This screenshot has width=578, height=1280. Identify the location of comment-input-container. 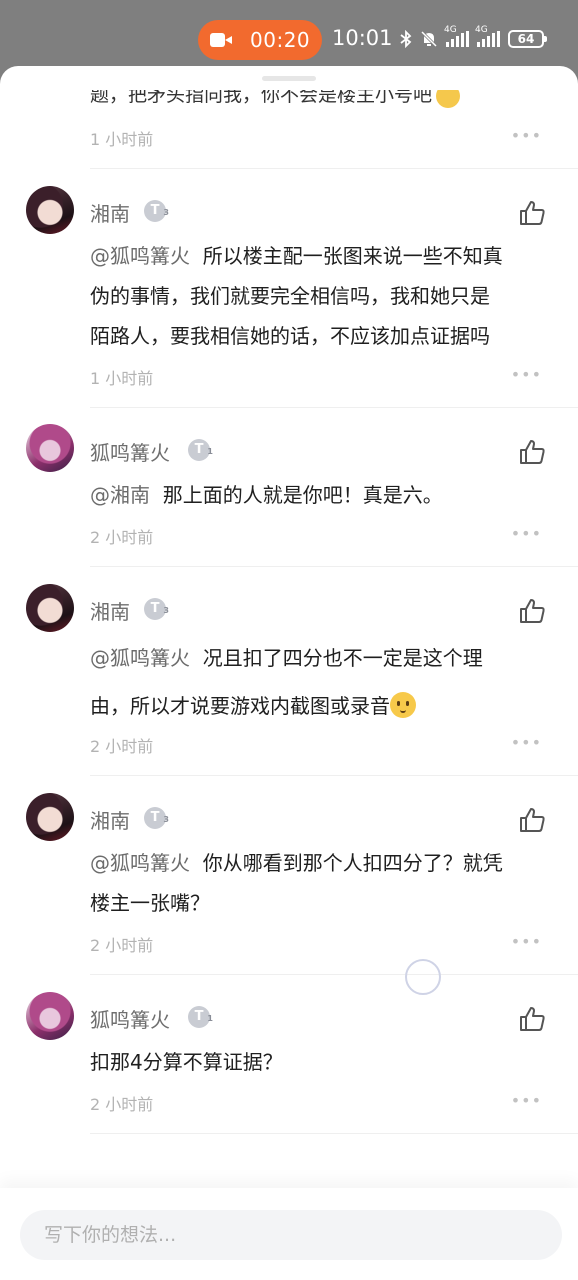
(291, 1235).